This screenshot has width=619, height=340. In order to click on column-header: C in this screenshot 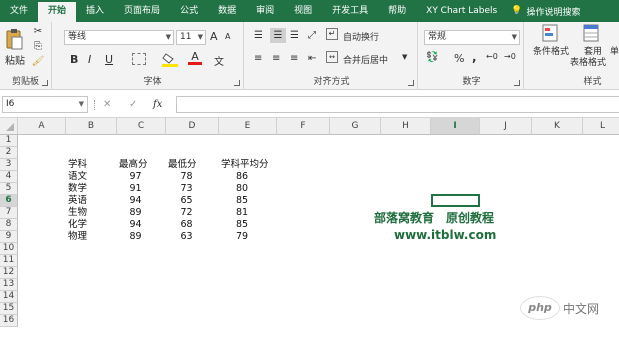, I will do `click(141, 126)`.